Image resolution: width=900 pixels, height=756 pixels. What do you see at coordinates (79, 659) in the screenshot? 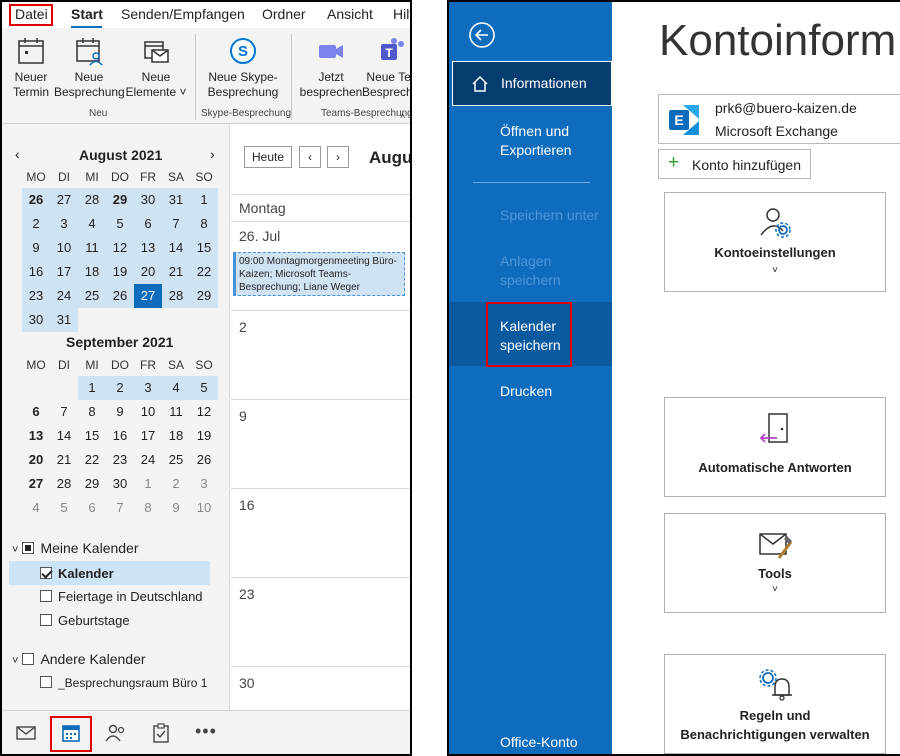
I see `other-calendars-header: ˅ Andere Kalender` at bounding box center [79, 659].